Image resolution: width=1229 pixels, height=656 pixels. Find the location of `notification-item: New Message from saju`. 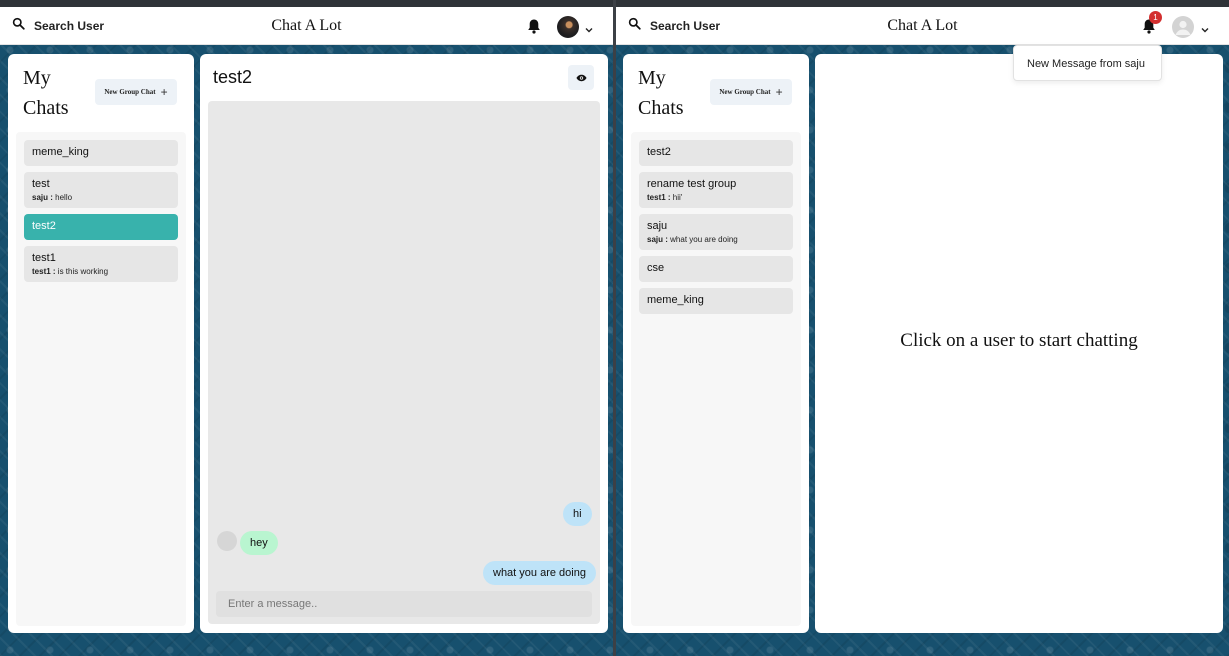

notification-item: New Message from saju is located at coordinates (1086, 64).